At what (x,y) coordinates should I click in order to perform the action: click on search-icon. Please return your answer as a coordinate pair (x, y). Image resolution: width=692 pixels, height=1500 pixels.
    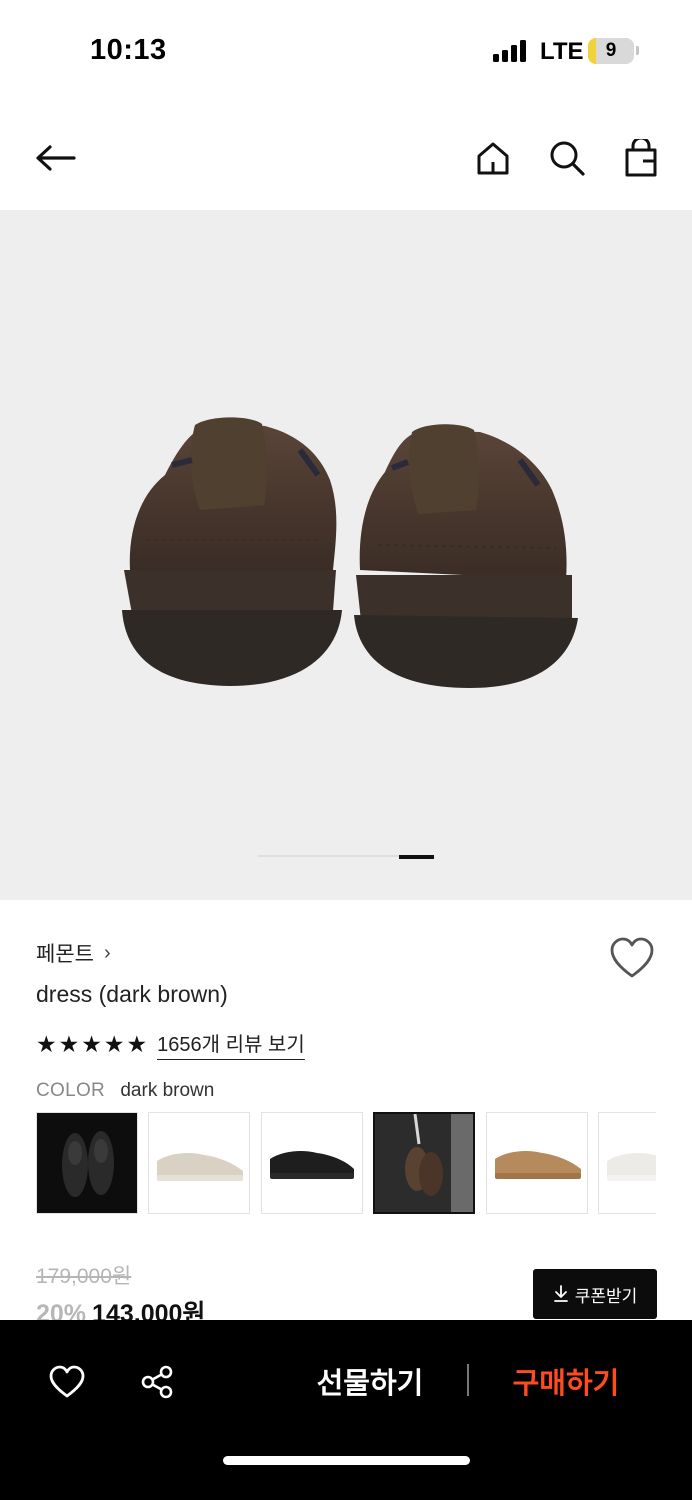
    Looking at the image, I should click on (567, 158).